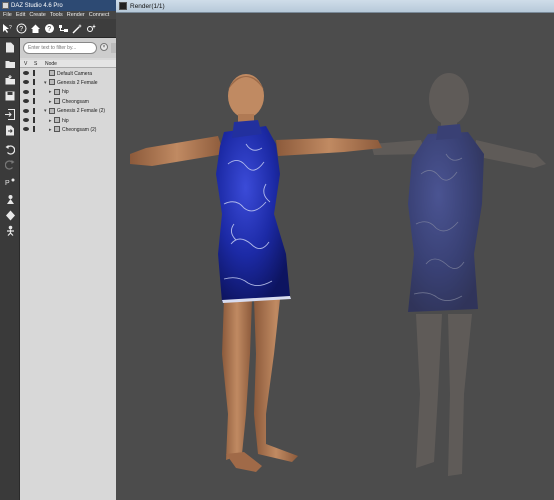 Image resolution: width=554 pixels, height=500 pixels. Describe the element at coordinates (10, 149) in the screenshot. I see `undo-icon` at that location.